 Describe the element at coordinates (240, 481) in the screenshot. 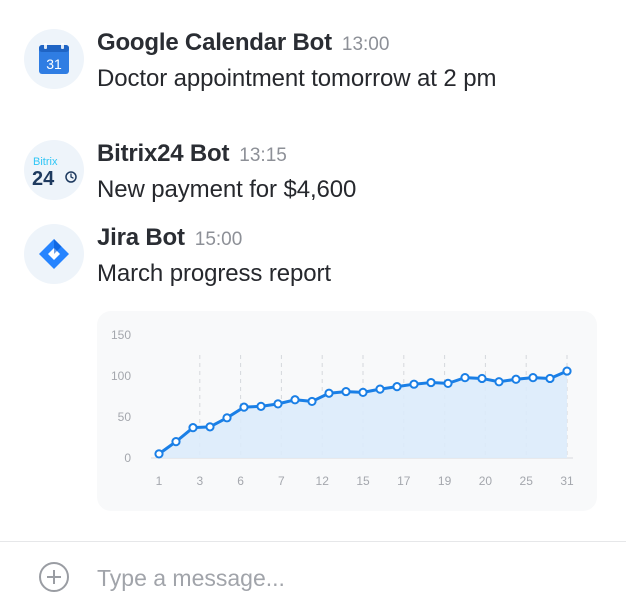

I see `x-tick-label: 6` at that location.